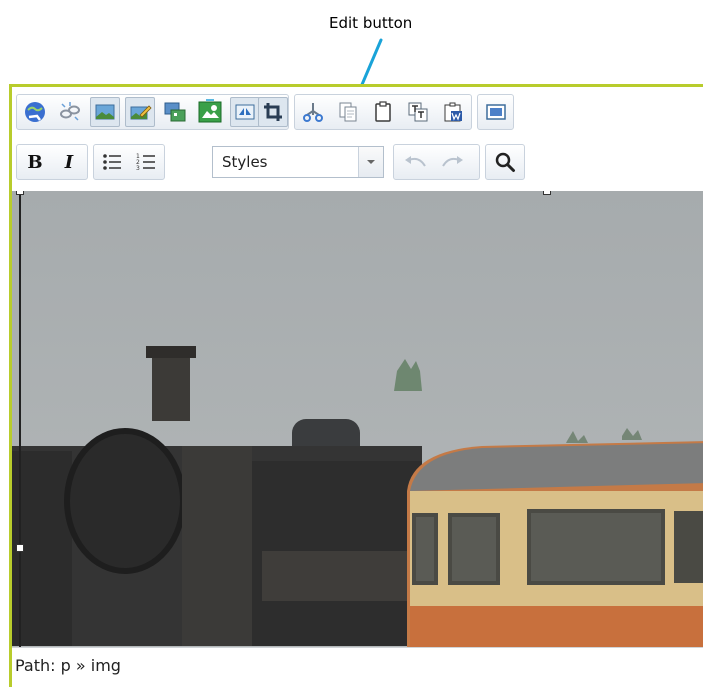 The width and height of the screenshot is (703, 688). What do you see at coordinates (140, 112) in the screenshot?
I see `edit-image-icon` at bounding box center [140, 112].